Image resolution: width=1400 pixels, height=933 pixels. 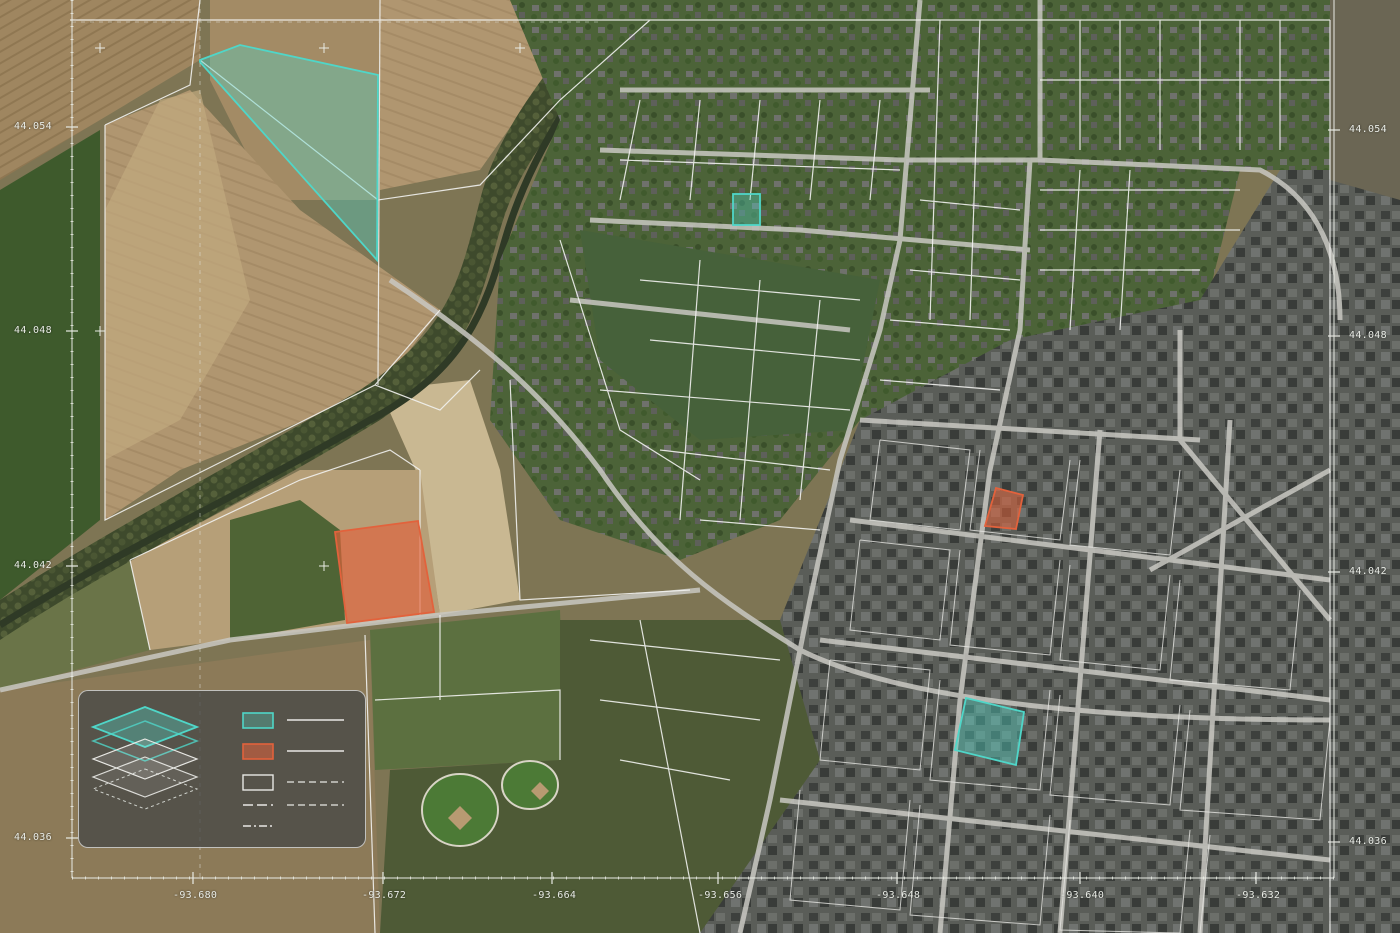 What do you see at coordinates (145, 758) in the screenshot?
I see `stacked-layers-icon` at bounding box center [145, 758].